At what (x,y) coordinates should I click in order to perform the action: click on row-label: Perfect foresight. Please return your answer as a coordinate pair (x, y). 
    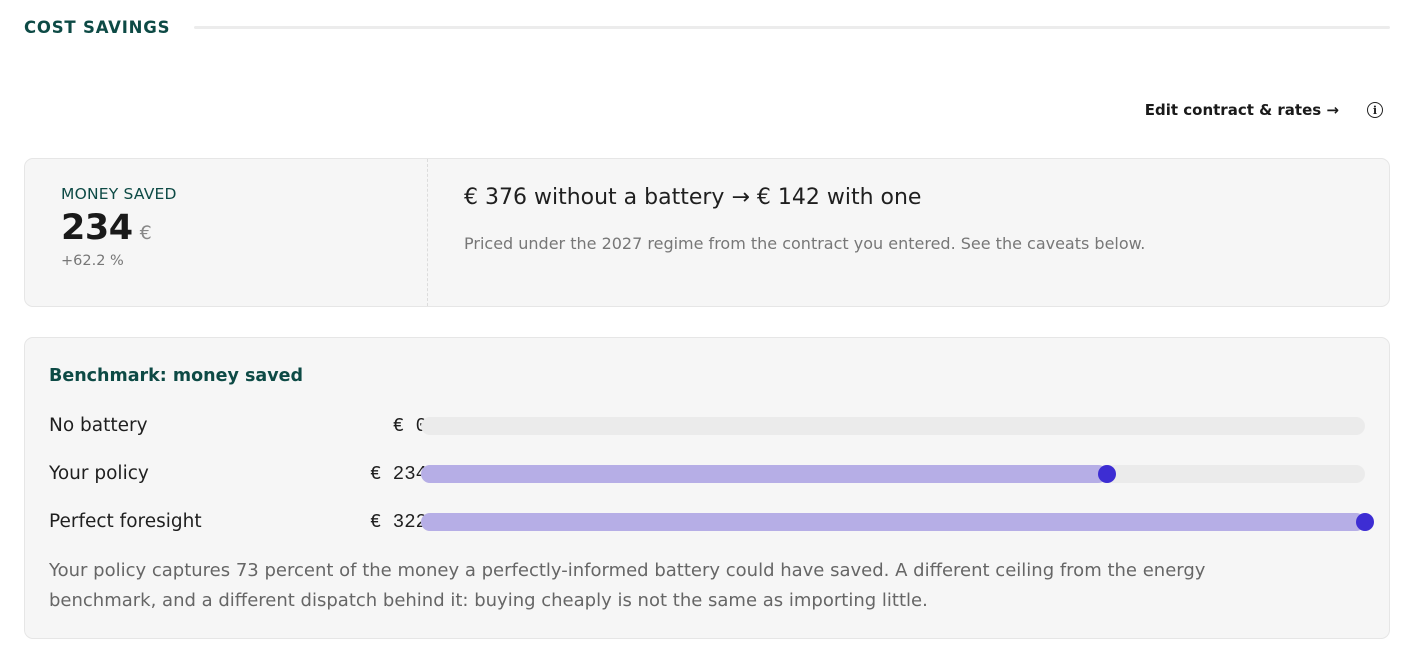
    Looking at the image, I should click on (125, 521).